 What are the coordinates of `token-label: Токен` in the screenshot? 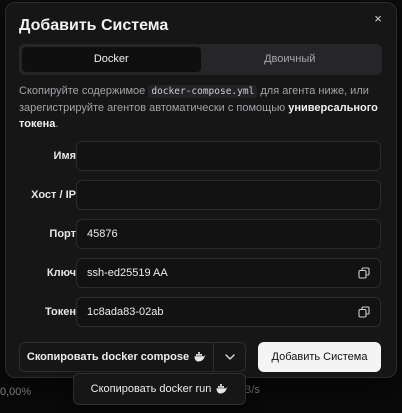 It's located at (60, 312).